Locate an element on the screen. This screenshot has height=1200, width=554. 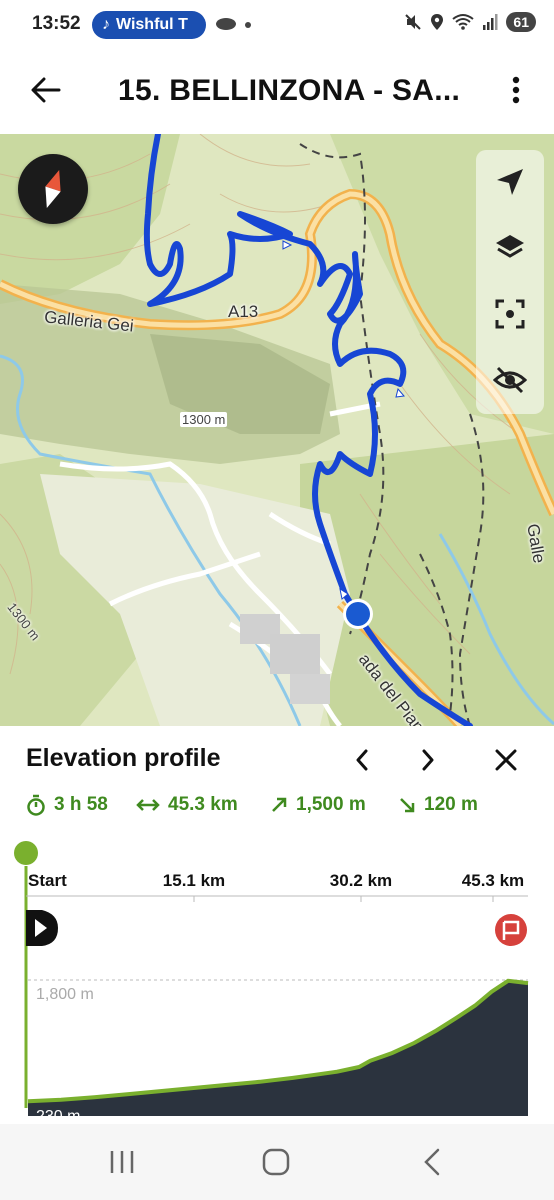
fit-route-button is located at coordinates (510, 314).